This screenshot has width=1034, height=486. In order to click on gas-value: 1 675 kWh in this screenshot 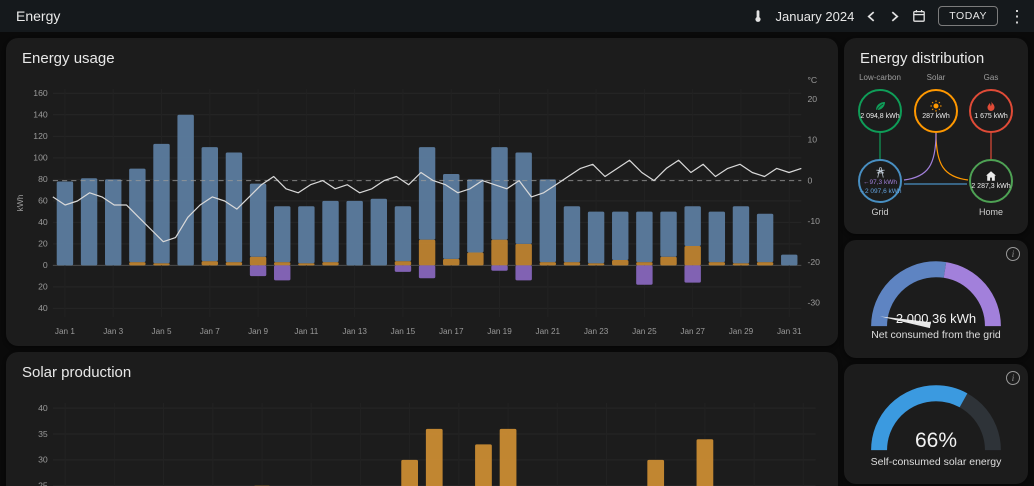, I will do `click(991, 117)`.